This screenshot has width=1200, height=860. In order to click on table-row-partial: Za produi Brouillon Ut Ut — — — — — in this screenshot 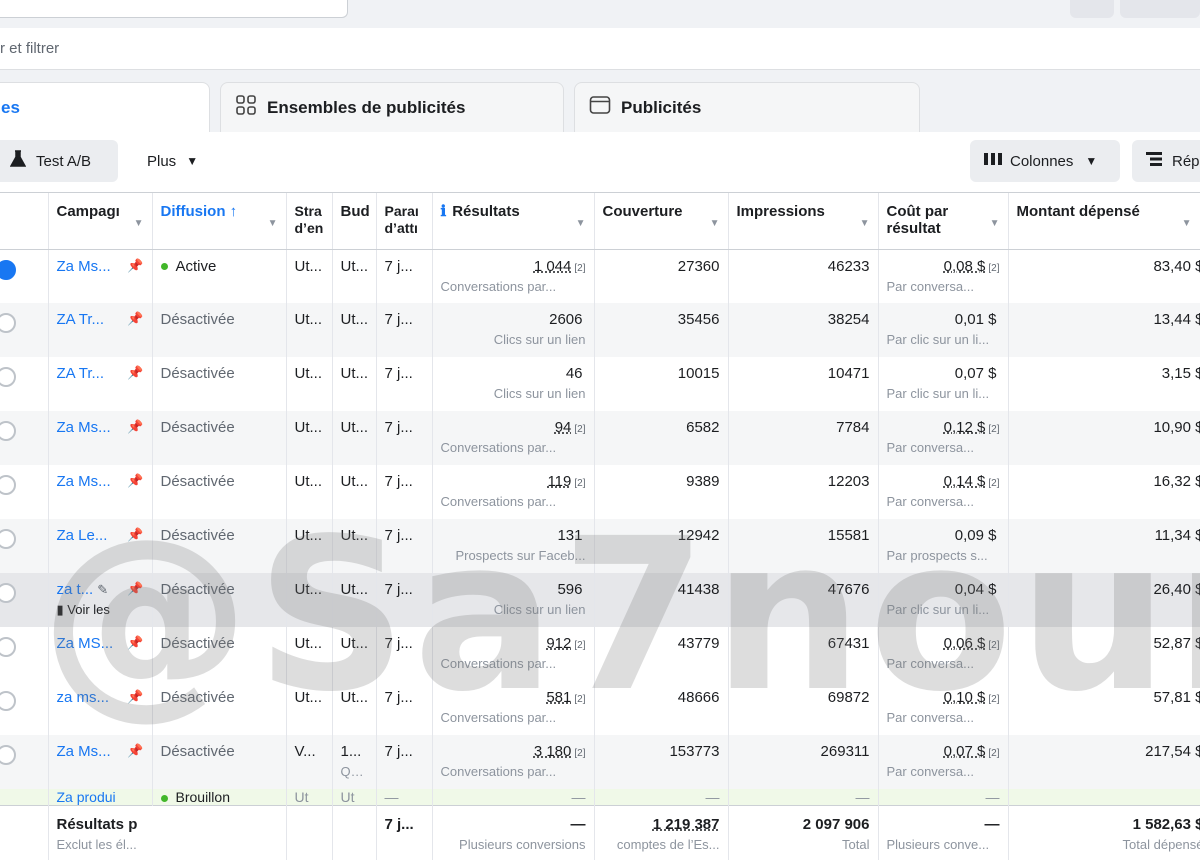, I will do `click(600, 797)`.